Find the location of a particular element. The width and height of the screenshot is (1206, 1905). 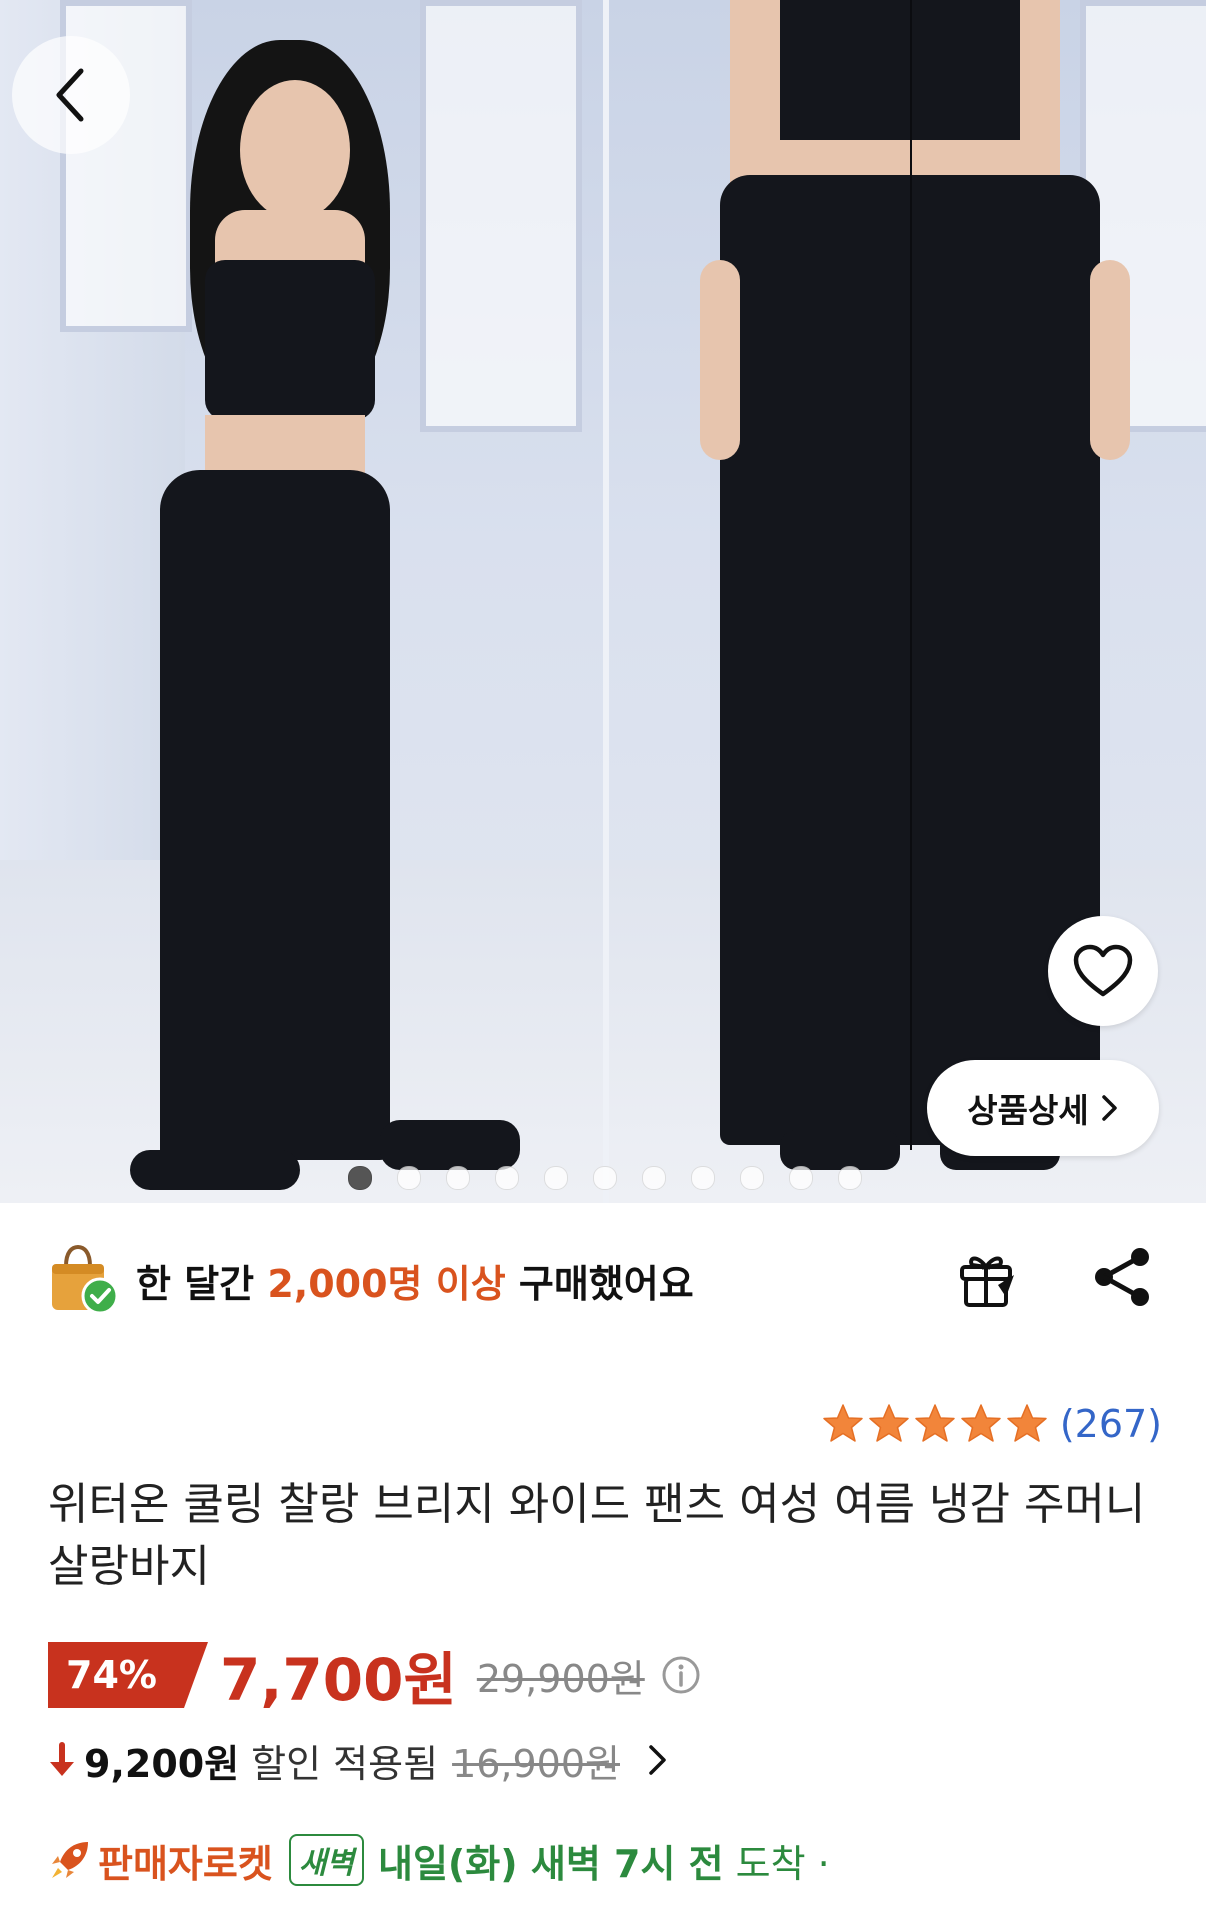

share-button is located at coordinates (1122, 1279).